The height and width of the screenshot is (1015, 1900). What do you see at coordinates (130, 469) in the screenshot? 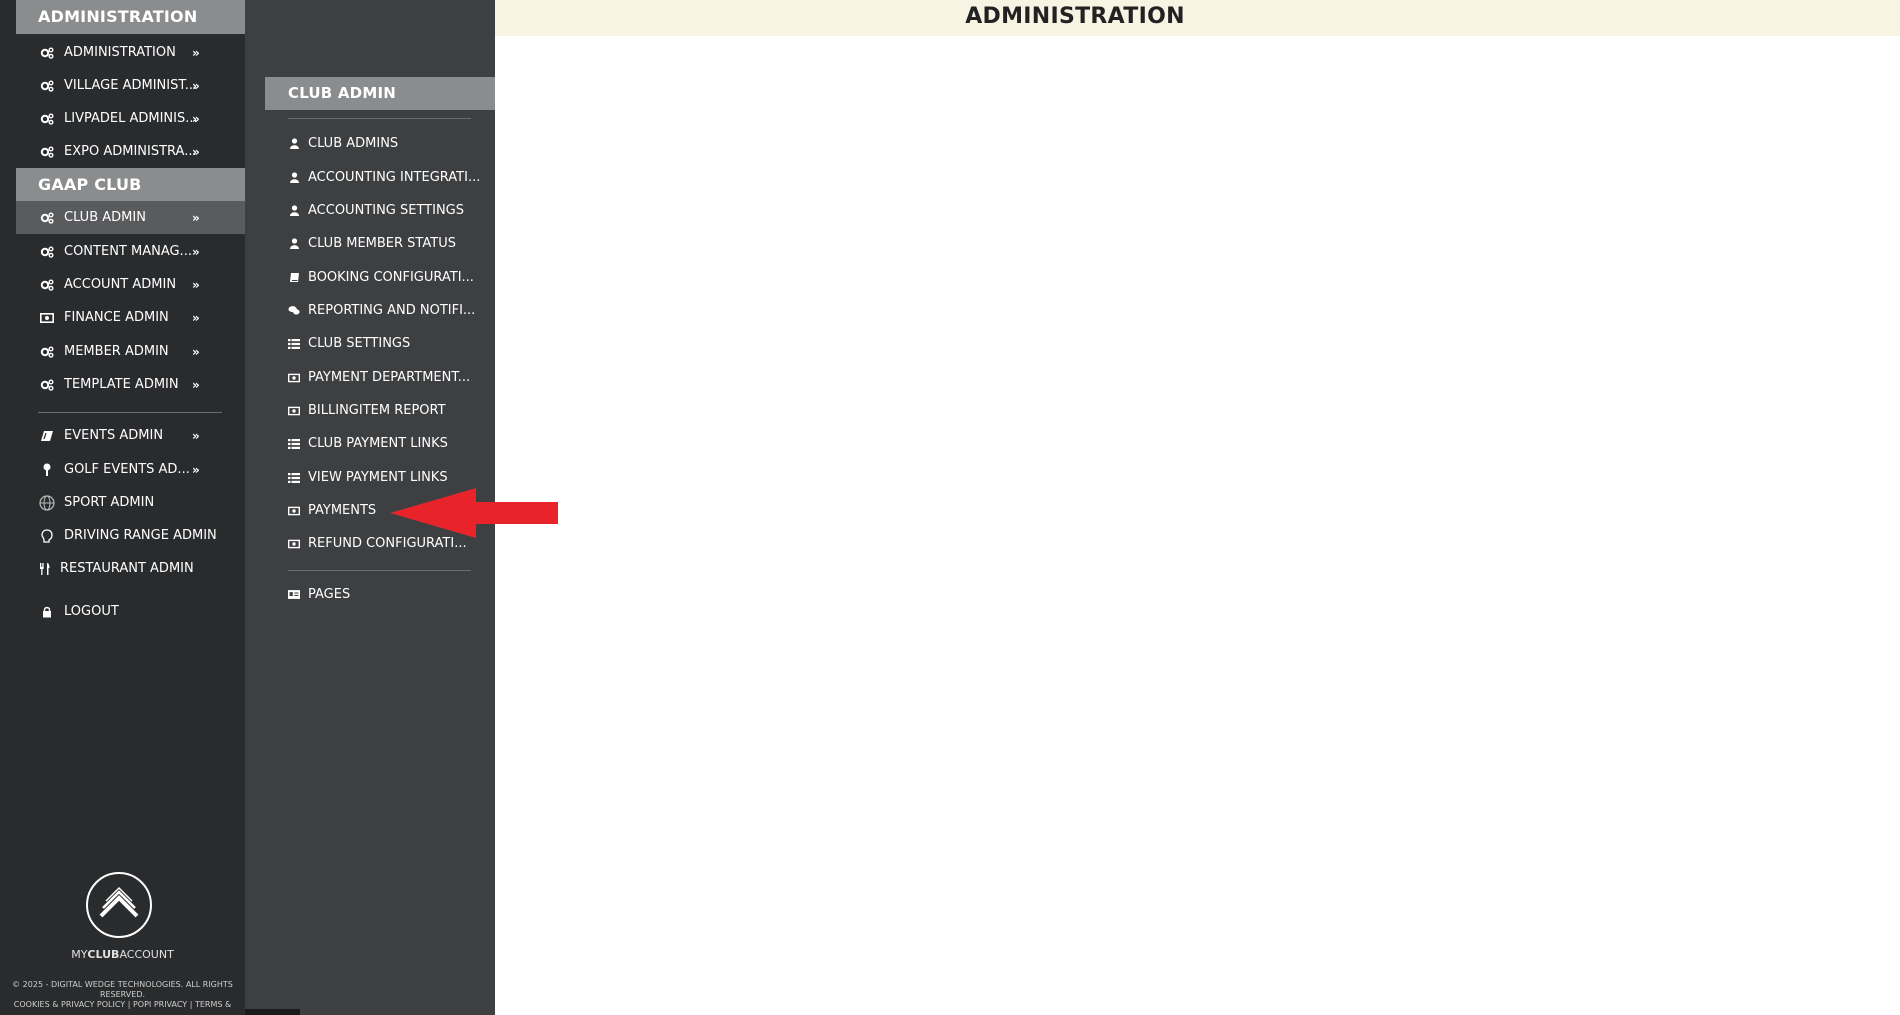
I see `sidebar-item-golf-events-admin: GOLF EVENTS AD... »` at bounding box center [130, 469].